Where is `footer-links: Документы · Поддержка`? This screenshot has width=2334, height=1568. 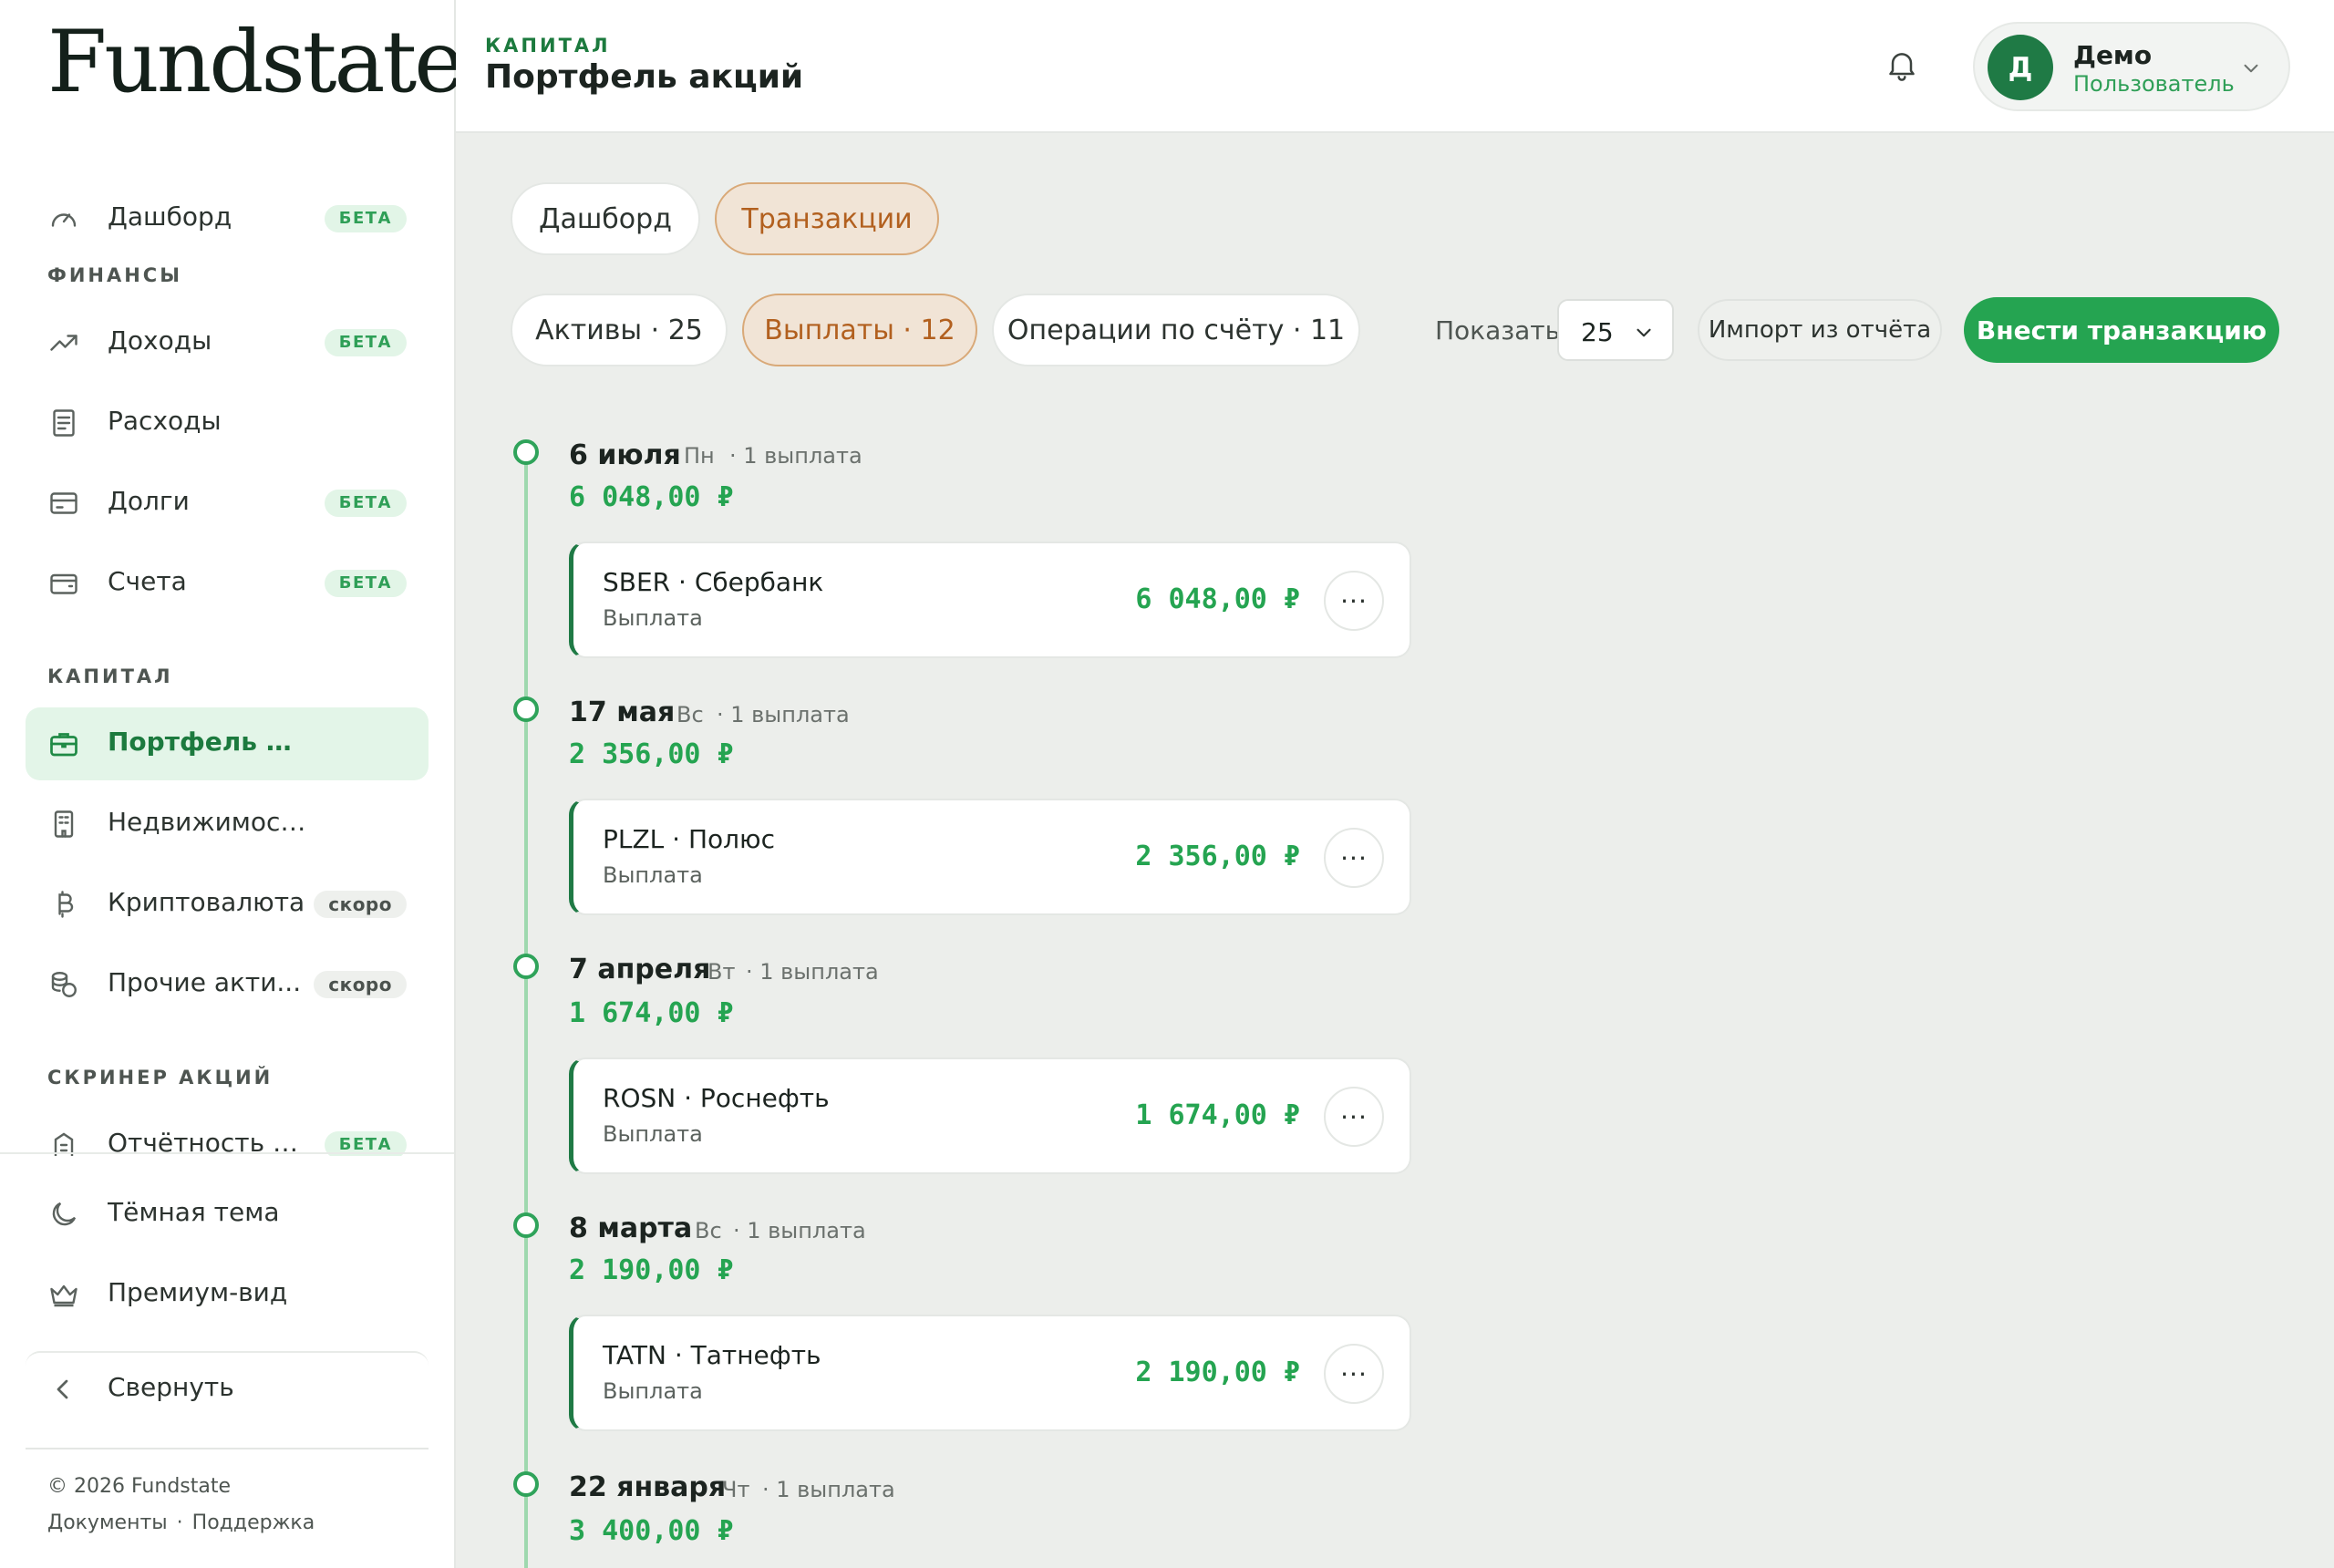
footer-links: Документы · Поддержка is located at coordinates (181, 1522).